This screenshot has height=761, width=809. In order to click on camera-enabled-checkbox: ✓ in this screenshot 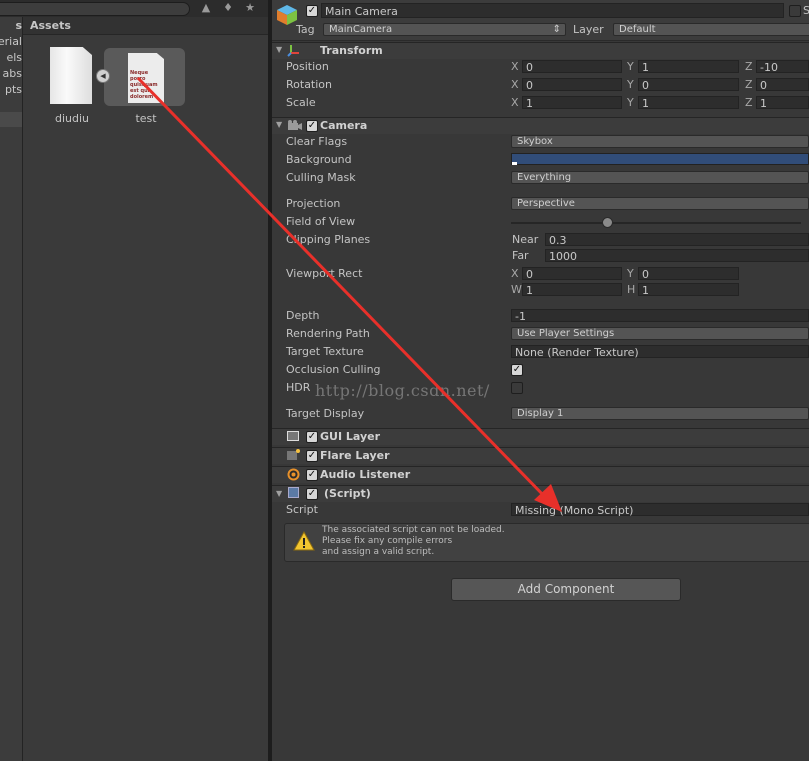, I will do `click(312, 126)`.